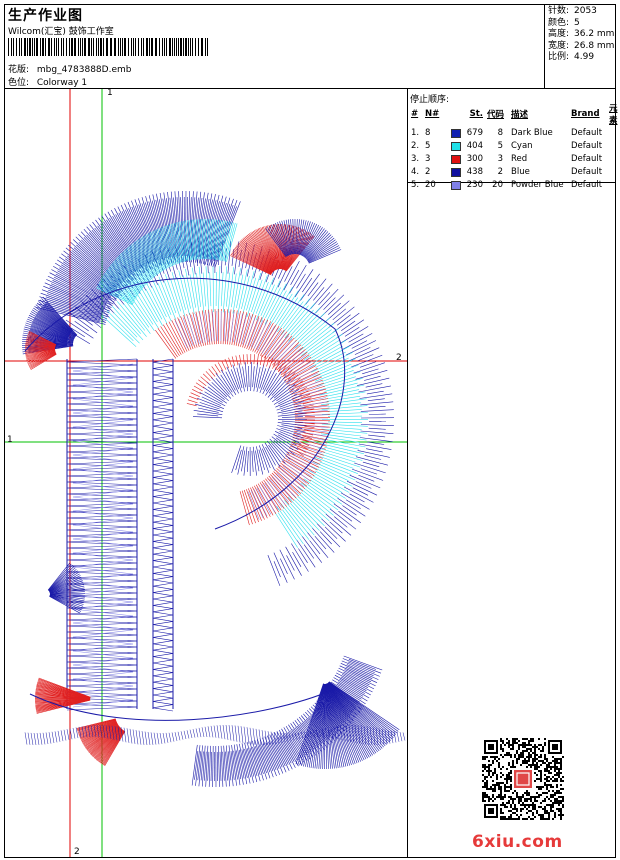 The height and width of the screenshot is (860, 620). I want to click on col-element: 元素, so click(613, 115).